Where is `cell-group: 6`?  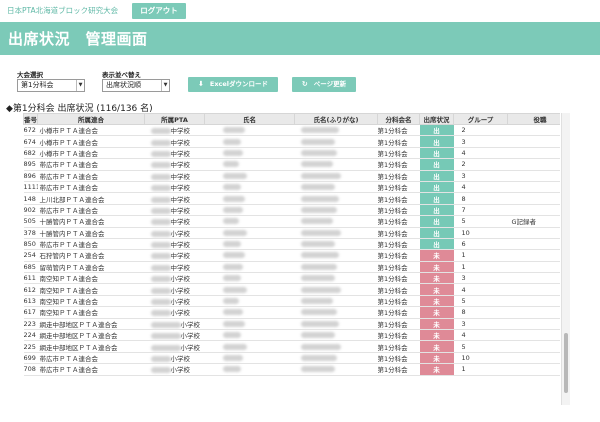 cell-group: 6 is located at coordinates (480, 244).